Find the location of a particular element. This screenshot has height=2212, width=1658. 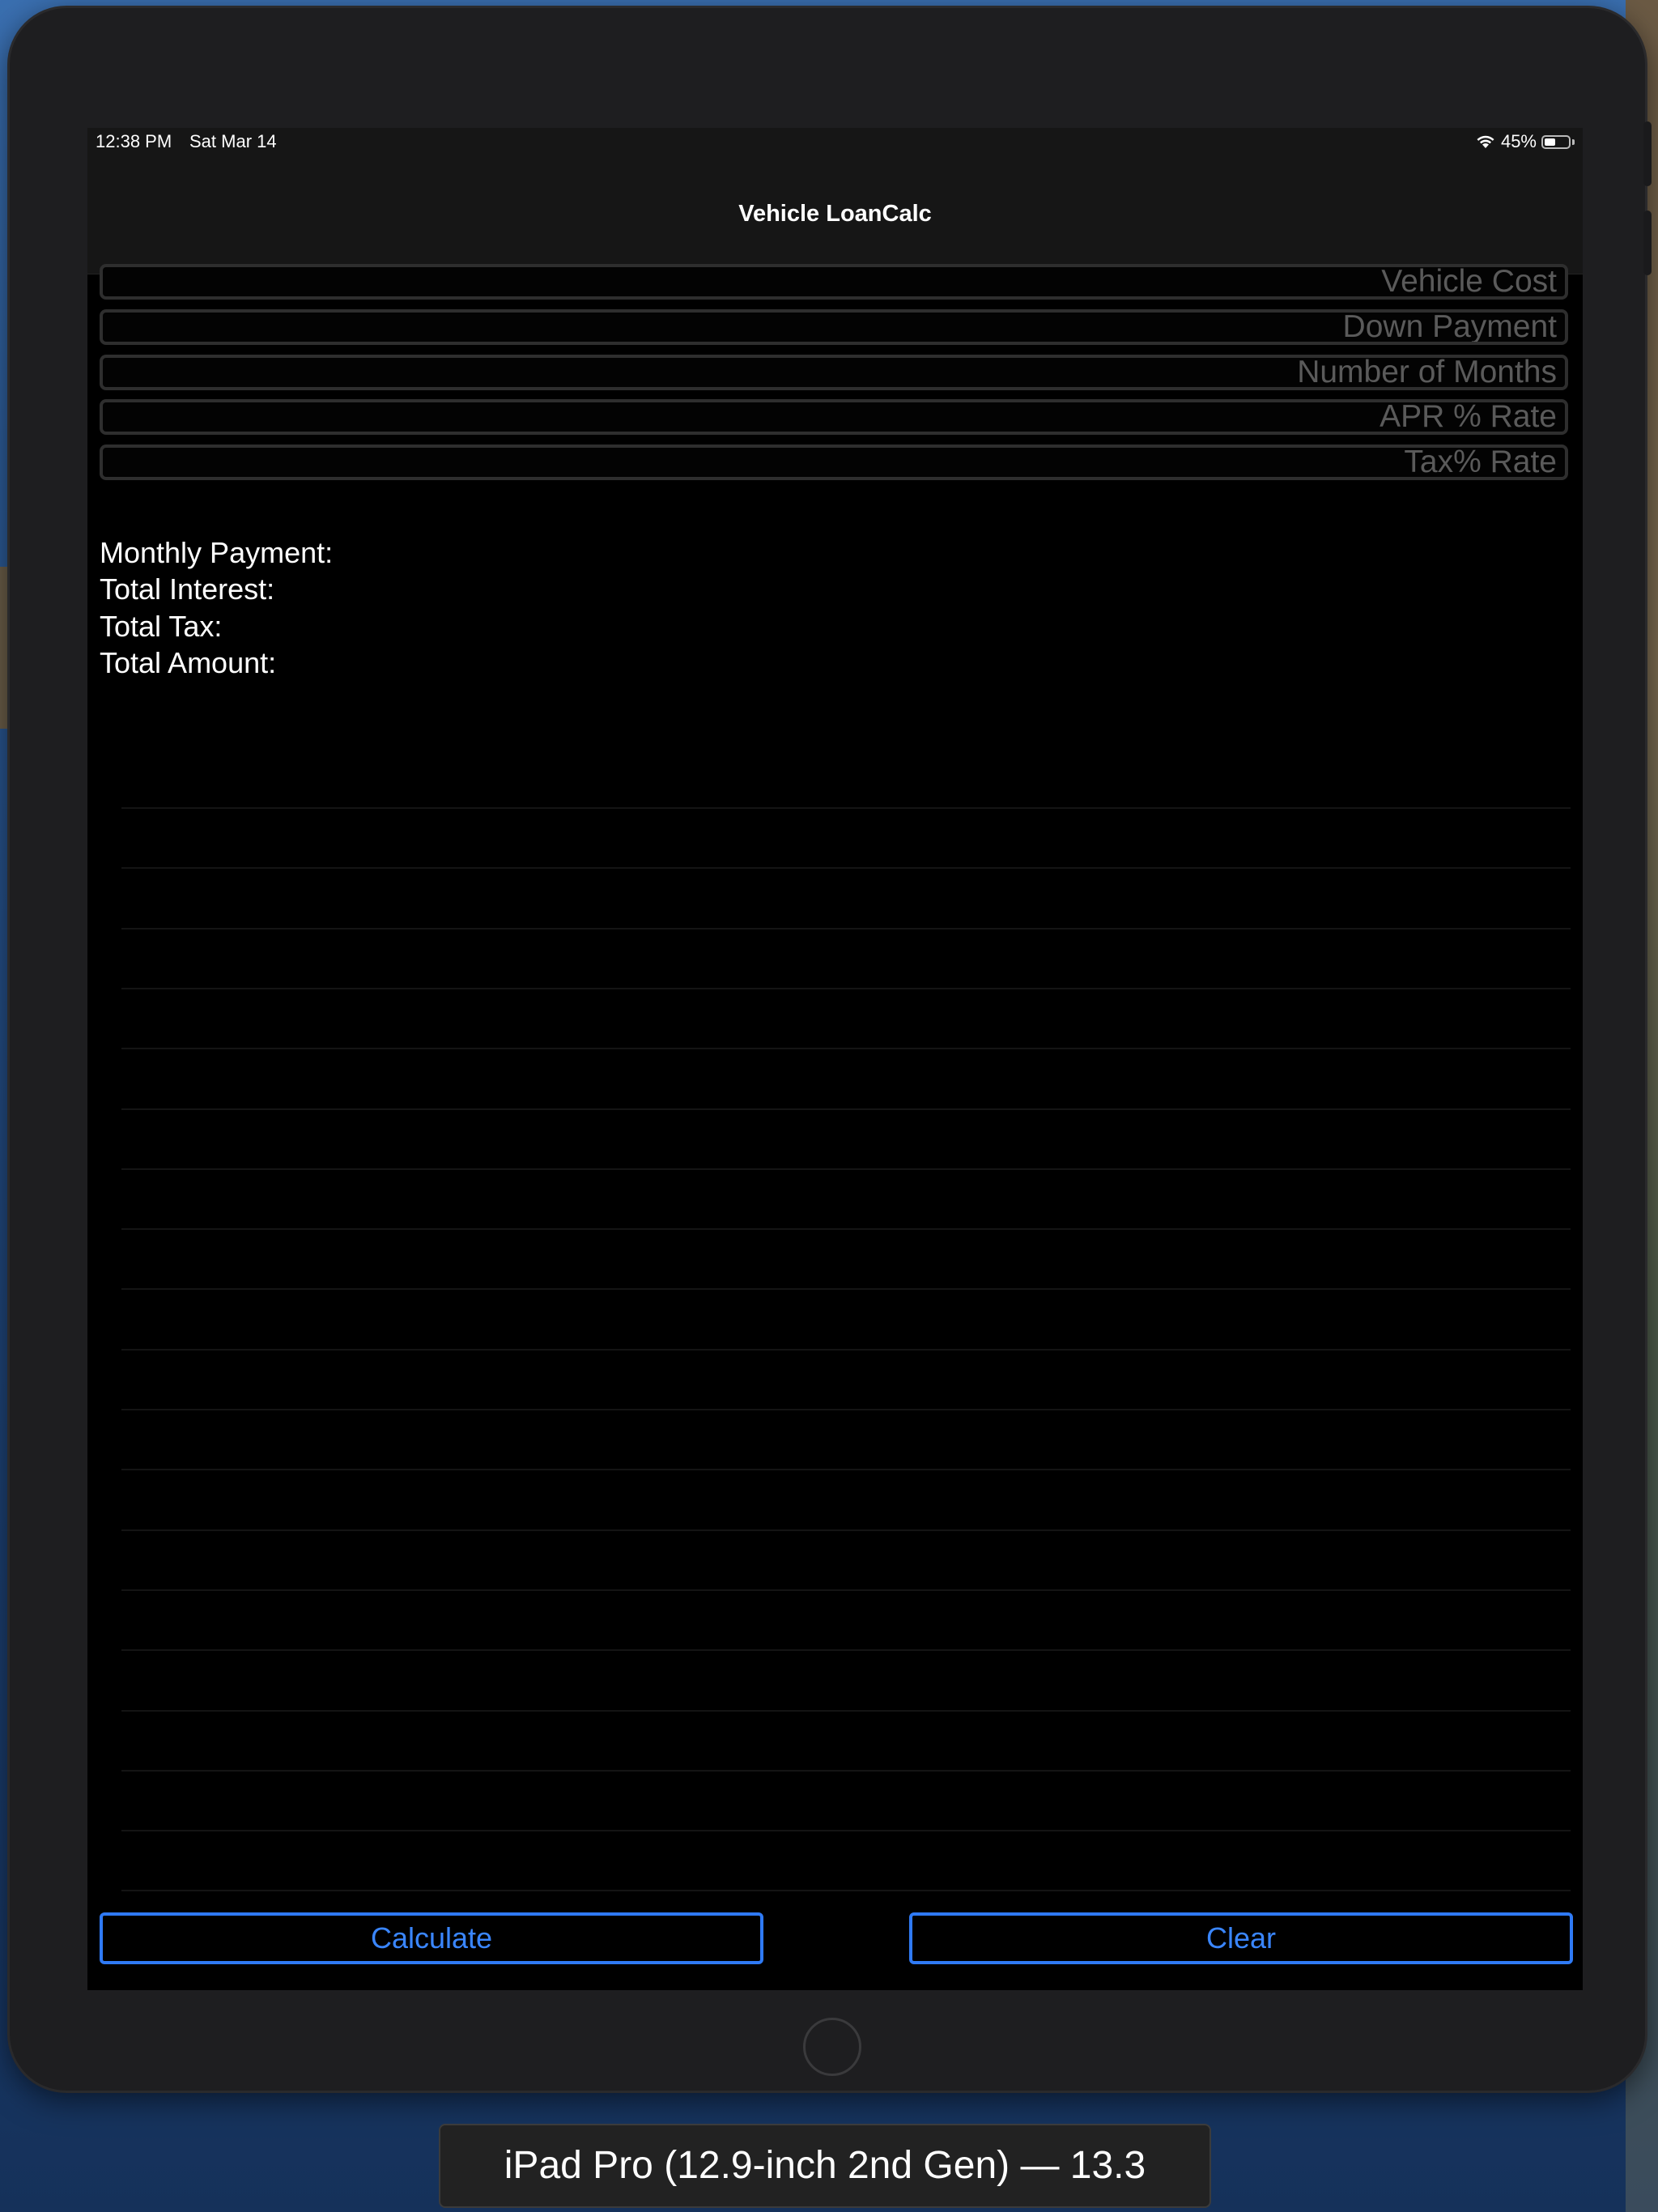

side-button-bottom is located at coordinates (1647, 243).